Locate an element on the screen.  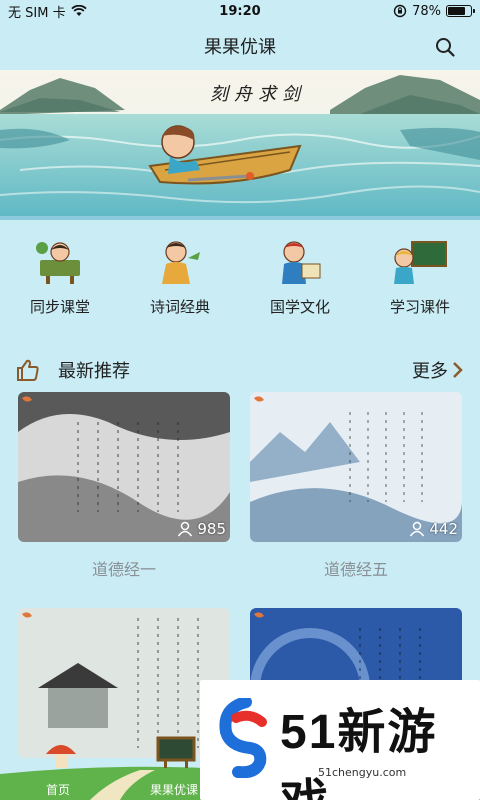
status-bar: 无 SIM 卡 19:20 78% is located at coordinates (240, 11).